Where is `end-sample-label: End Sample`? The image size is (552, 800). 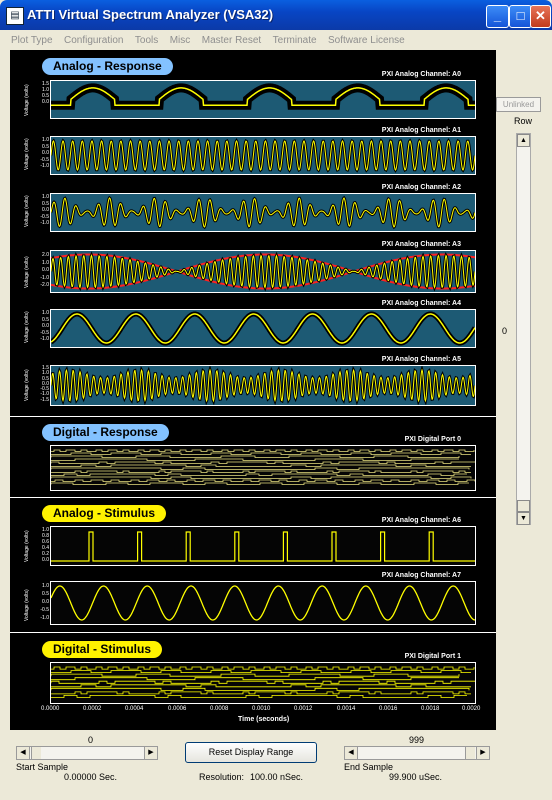
end-sample-label: End Sample is located at coordinates (369, 767).